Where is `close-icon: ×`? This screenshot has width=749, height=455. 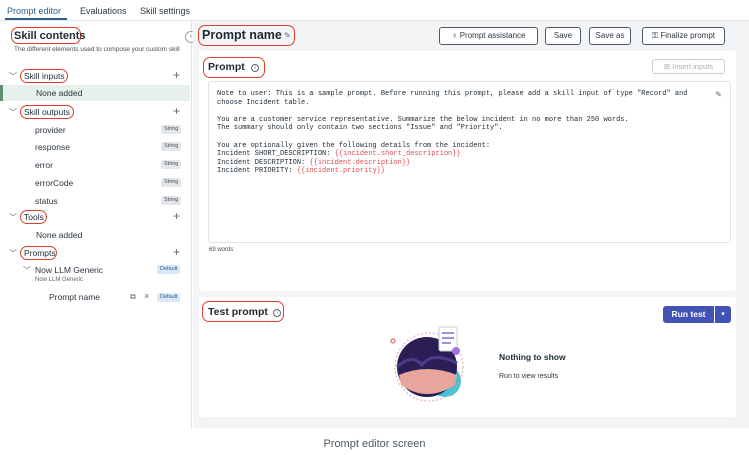
close-icon: × is located at coordinates (146, 296).